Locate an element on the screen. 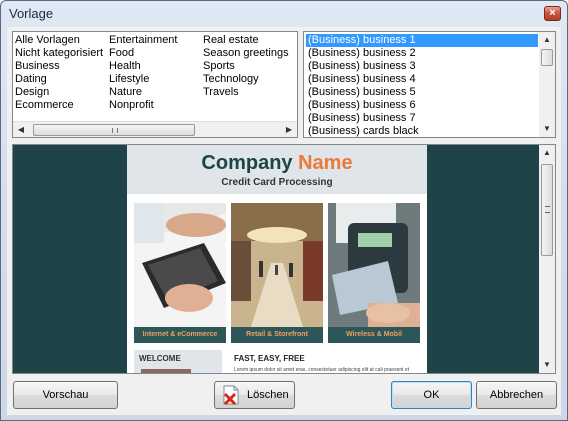 Image resolution: width=568 pixels, height=421 pixels. category-item: Nature is located at coordinates (143, 92).